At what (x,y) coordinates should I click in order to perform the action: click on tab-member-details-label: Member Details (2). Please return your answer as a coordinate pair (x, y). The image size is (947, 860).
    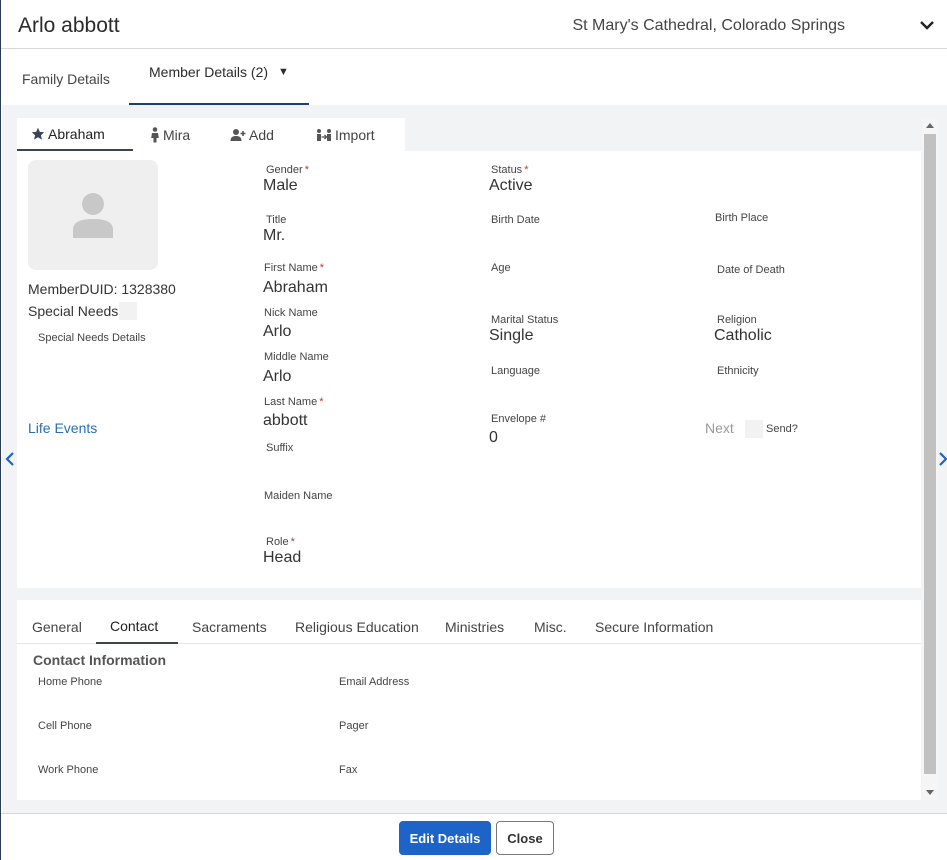
    Looking at the image, I should click on (209, 72).